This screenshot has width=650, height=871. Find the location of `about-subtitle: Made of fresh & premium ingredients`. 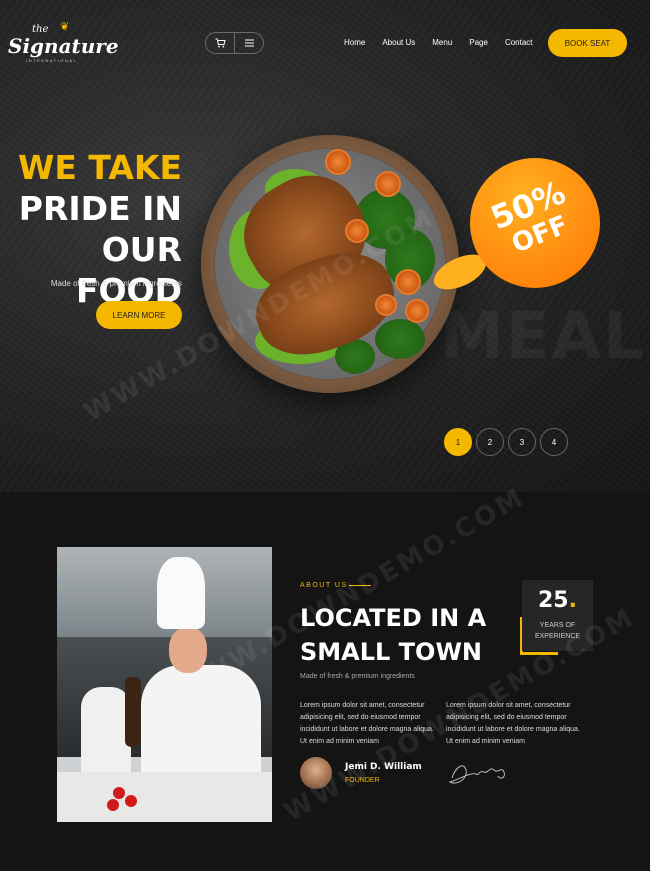

about-subtitle: Made of fresh & premium ingredients is located at coordinates (357, 676).